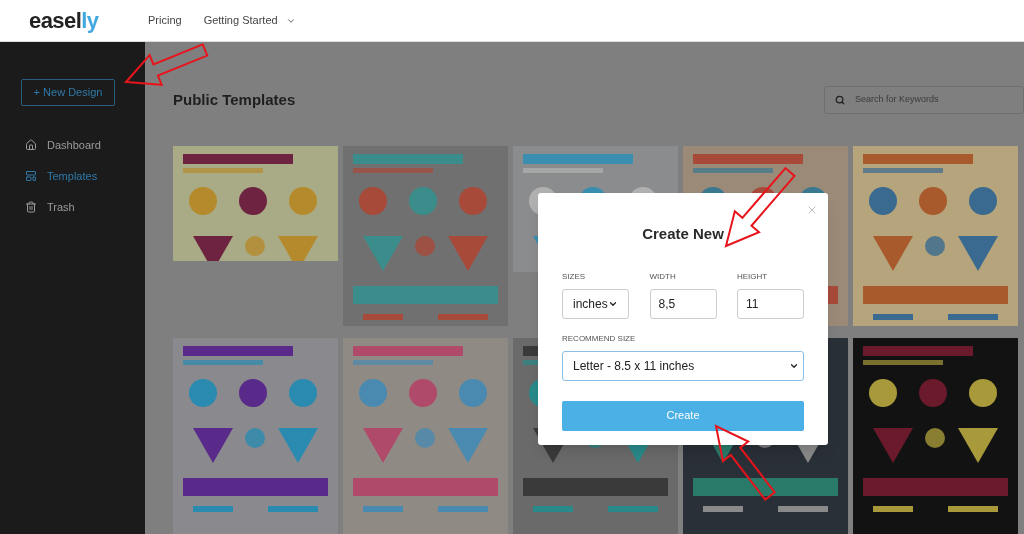 Image resolution: width=1024 pixels, height=534 pixels. What do you see at coordinates (812, 210) in the screenshot?
I see `close-icon` at bounding box center [812, 210].